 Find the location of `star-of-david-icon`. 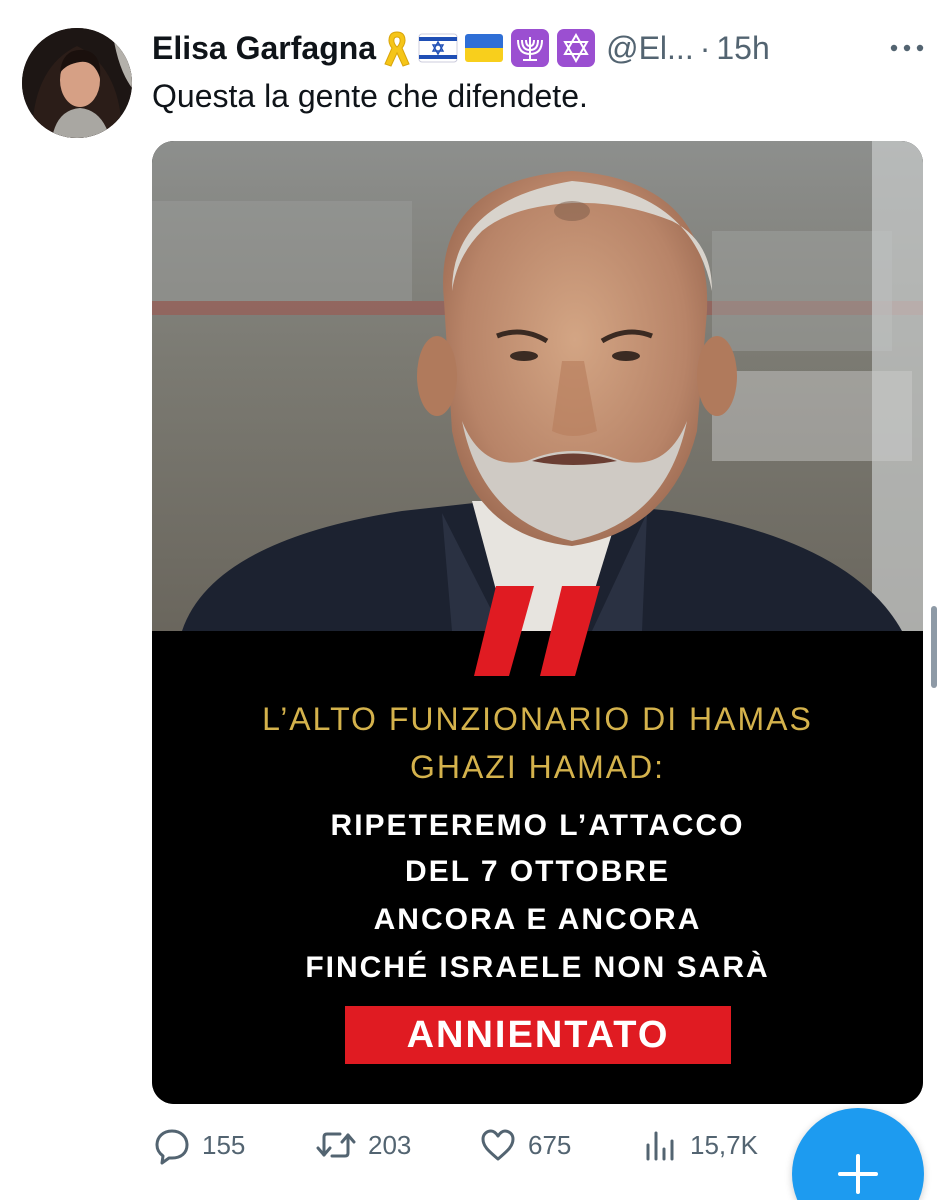

star-of-david-icon is located at coordinates (576, 48).